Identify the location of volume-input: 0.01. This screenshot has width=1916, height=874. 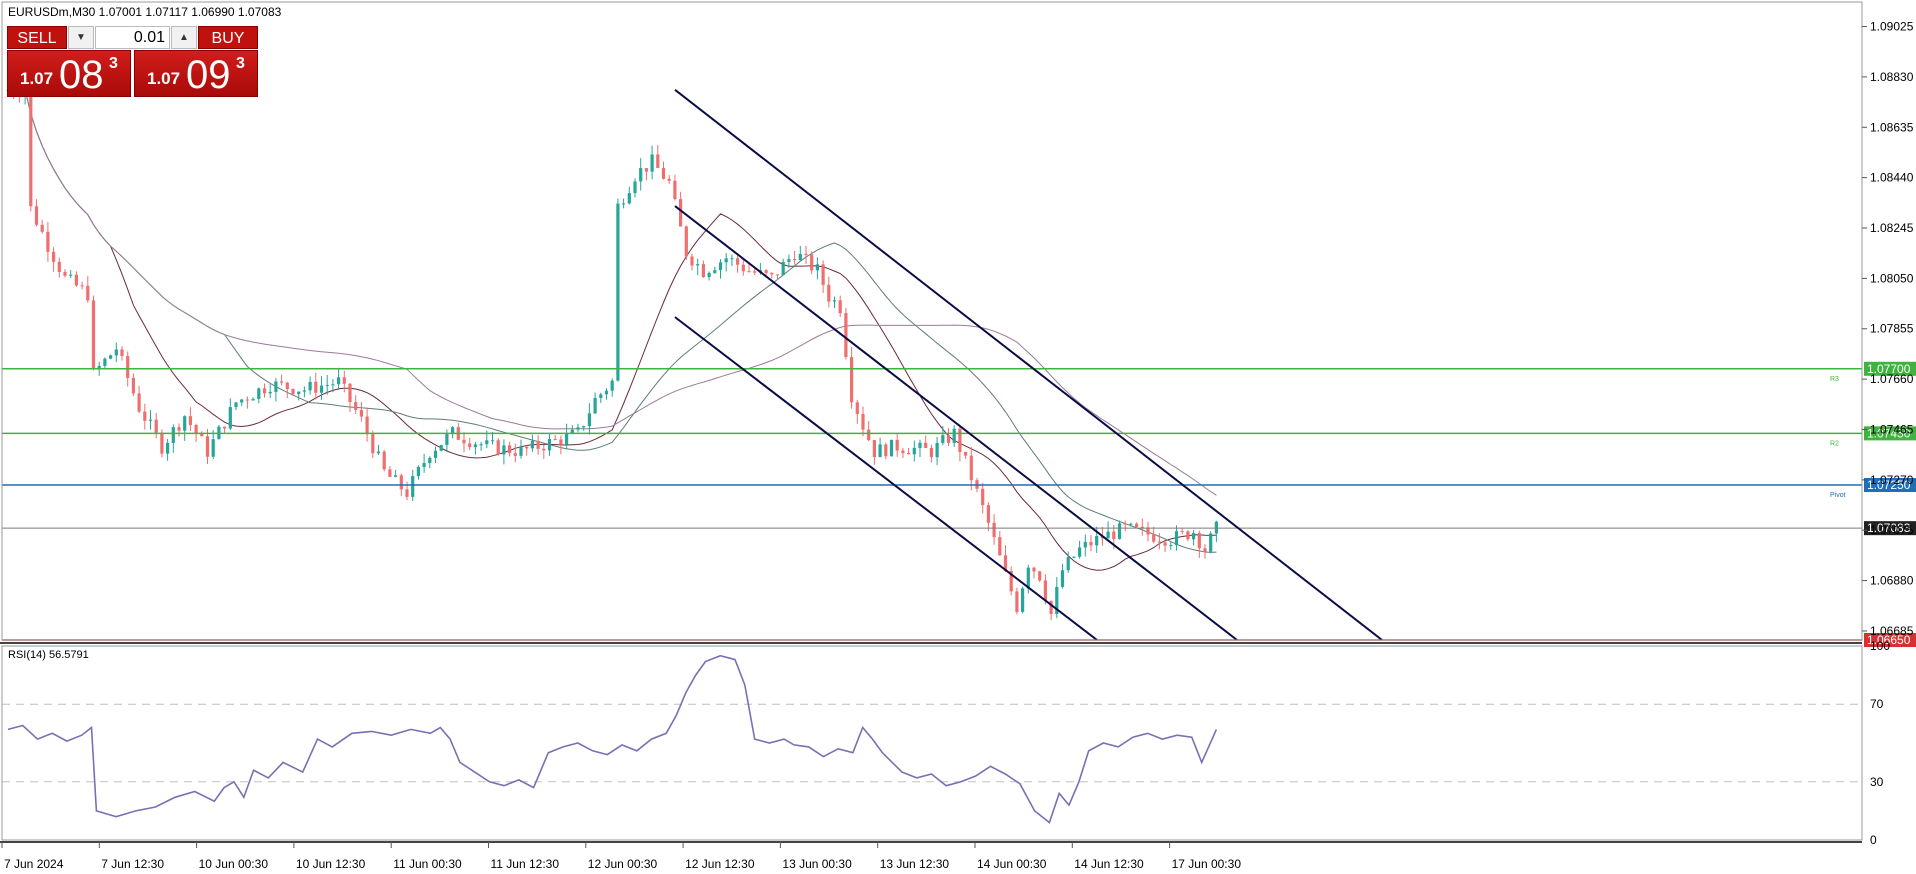
(132, 37).